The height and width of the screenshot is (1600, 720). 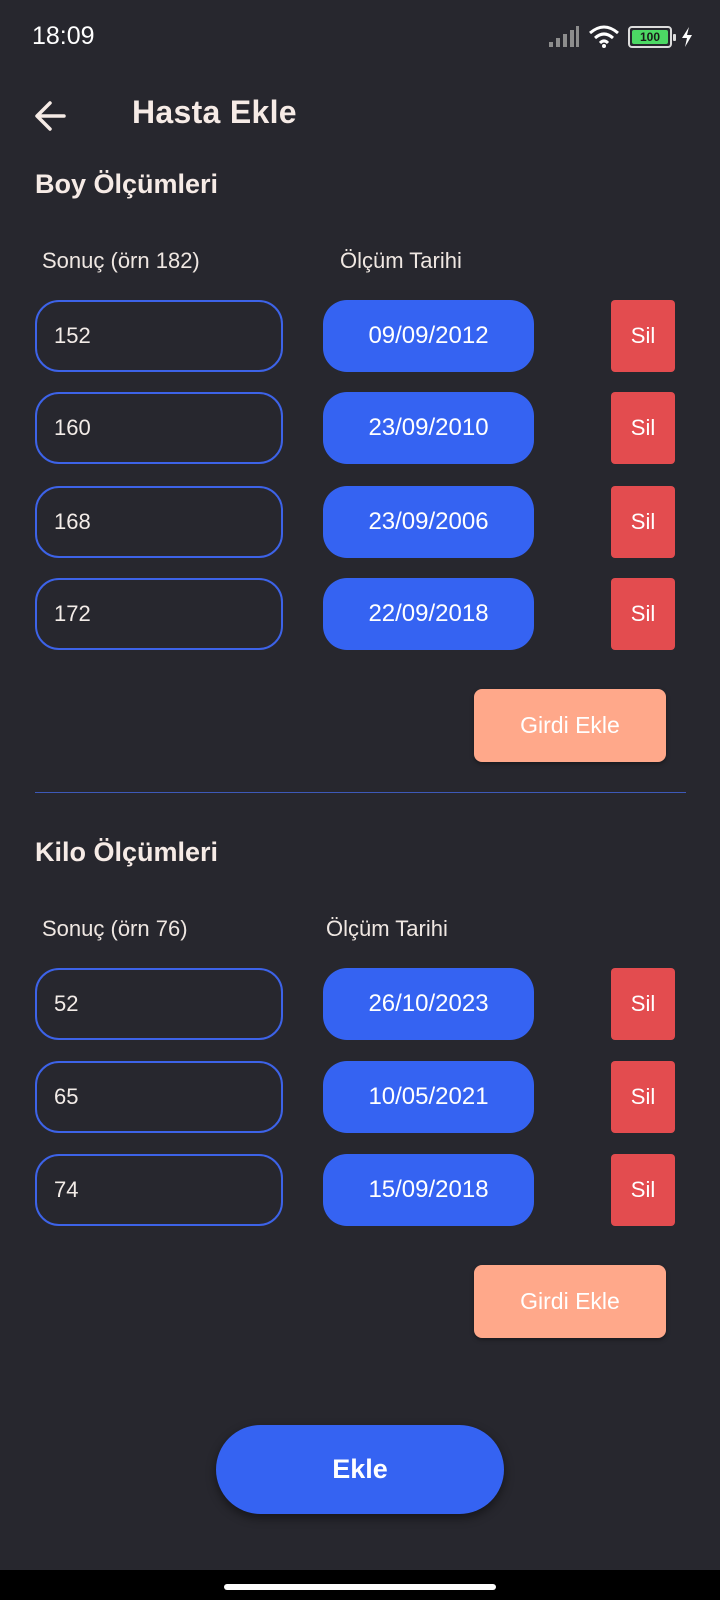 I want to click on height-section-title: Boy Ölçümleri, so click(x=127, y=184).